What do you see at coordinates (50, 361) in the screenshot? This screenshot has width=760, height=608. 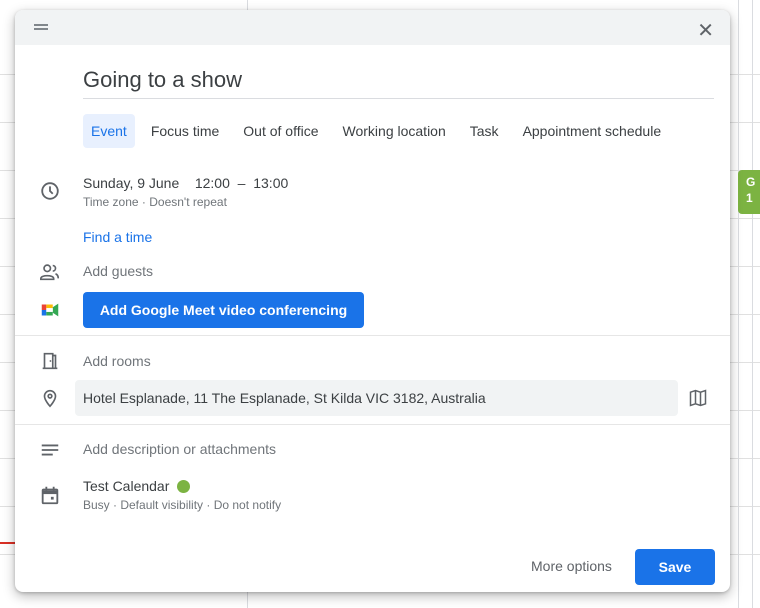 I see `room-door-icon` at bounding box center [50, 361].